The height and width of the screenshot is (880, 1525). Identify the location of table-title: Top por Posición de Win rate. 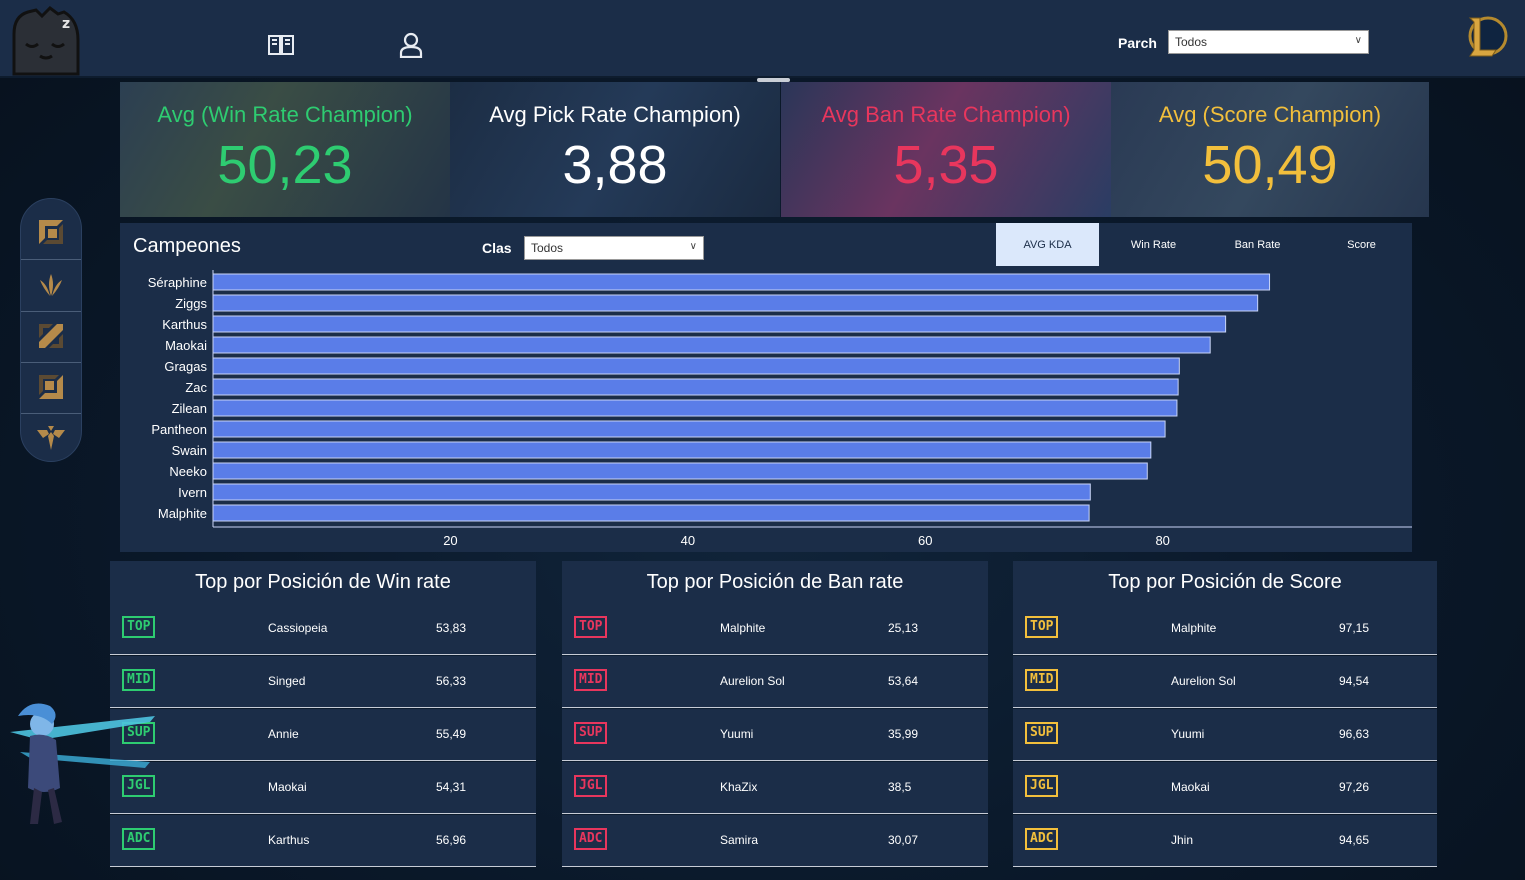
(323, 582).